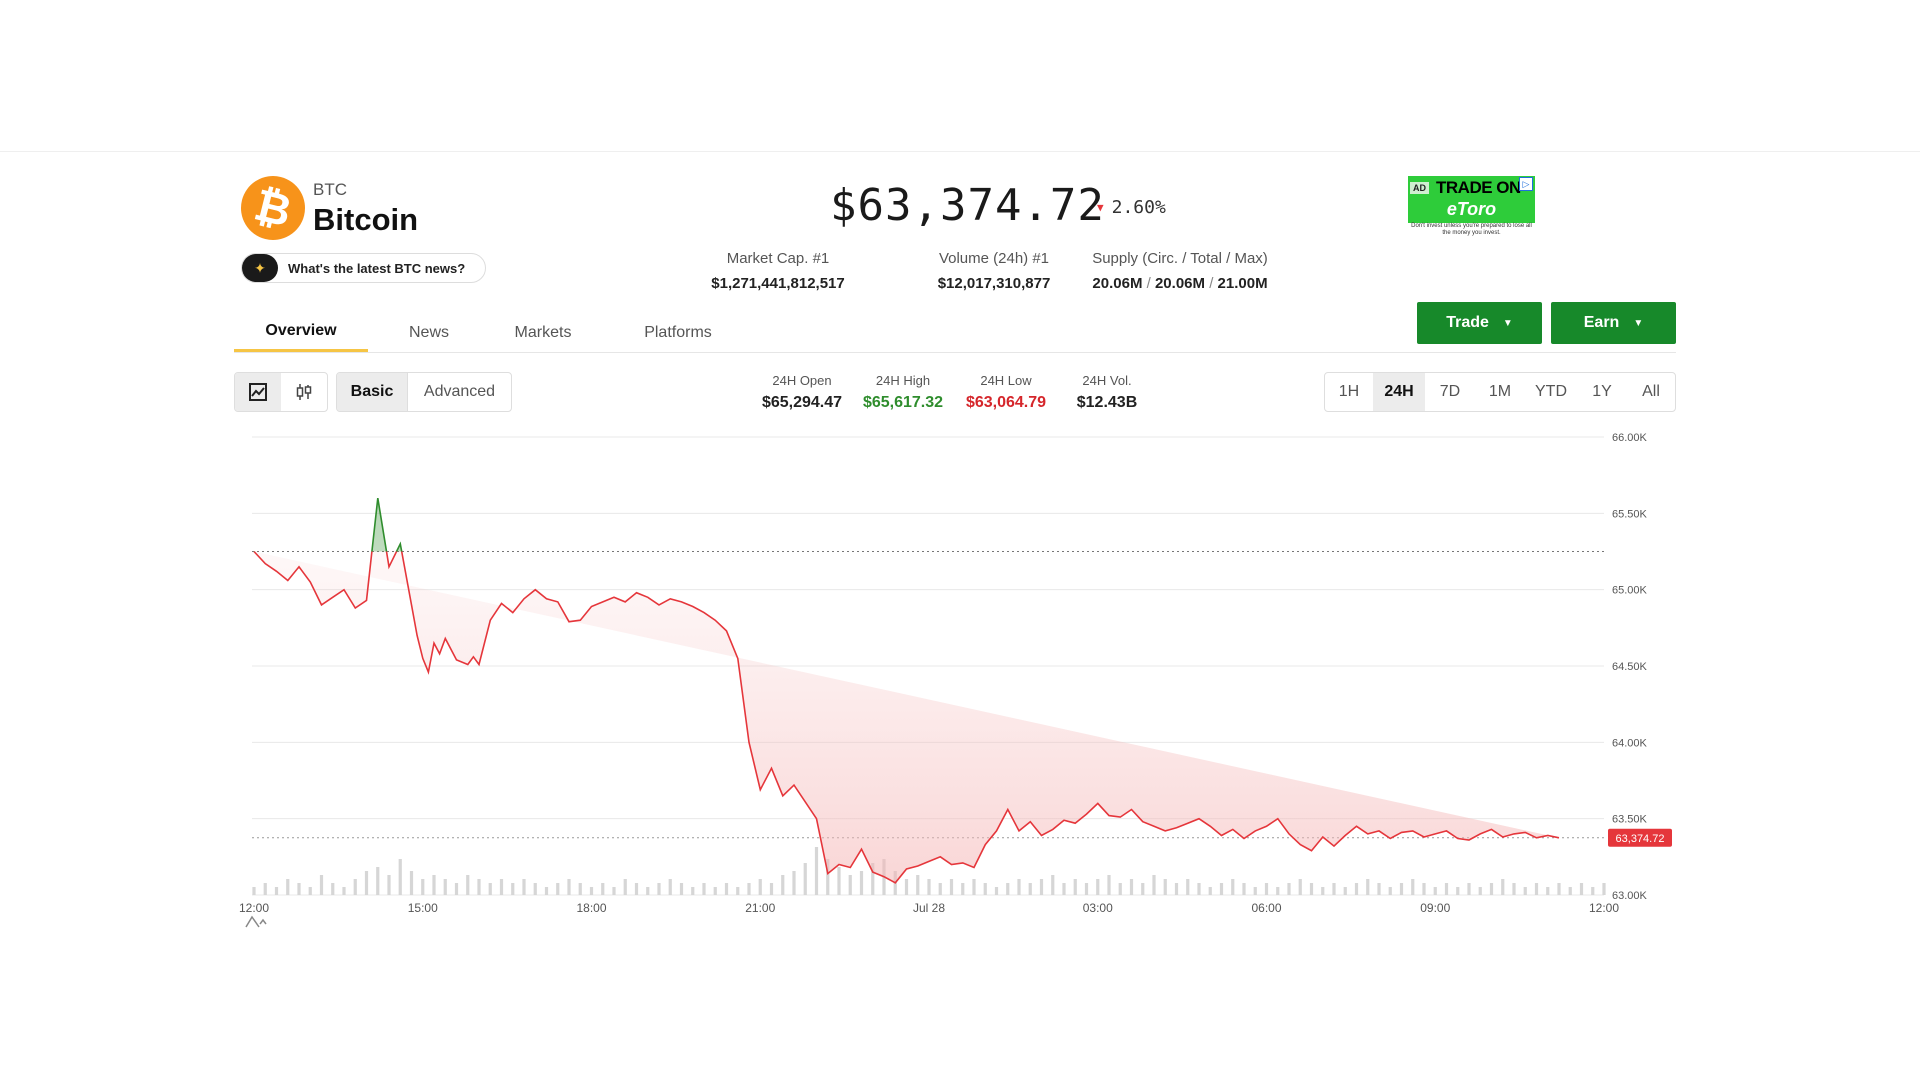 The height and width of the screenshot is (1080, 1920). What do you see at coordinates (1211, 283) in the screenshot?
I see `supply-sep: /` at bounding box center [1211, 283].